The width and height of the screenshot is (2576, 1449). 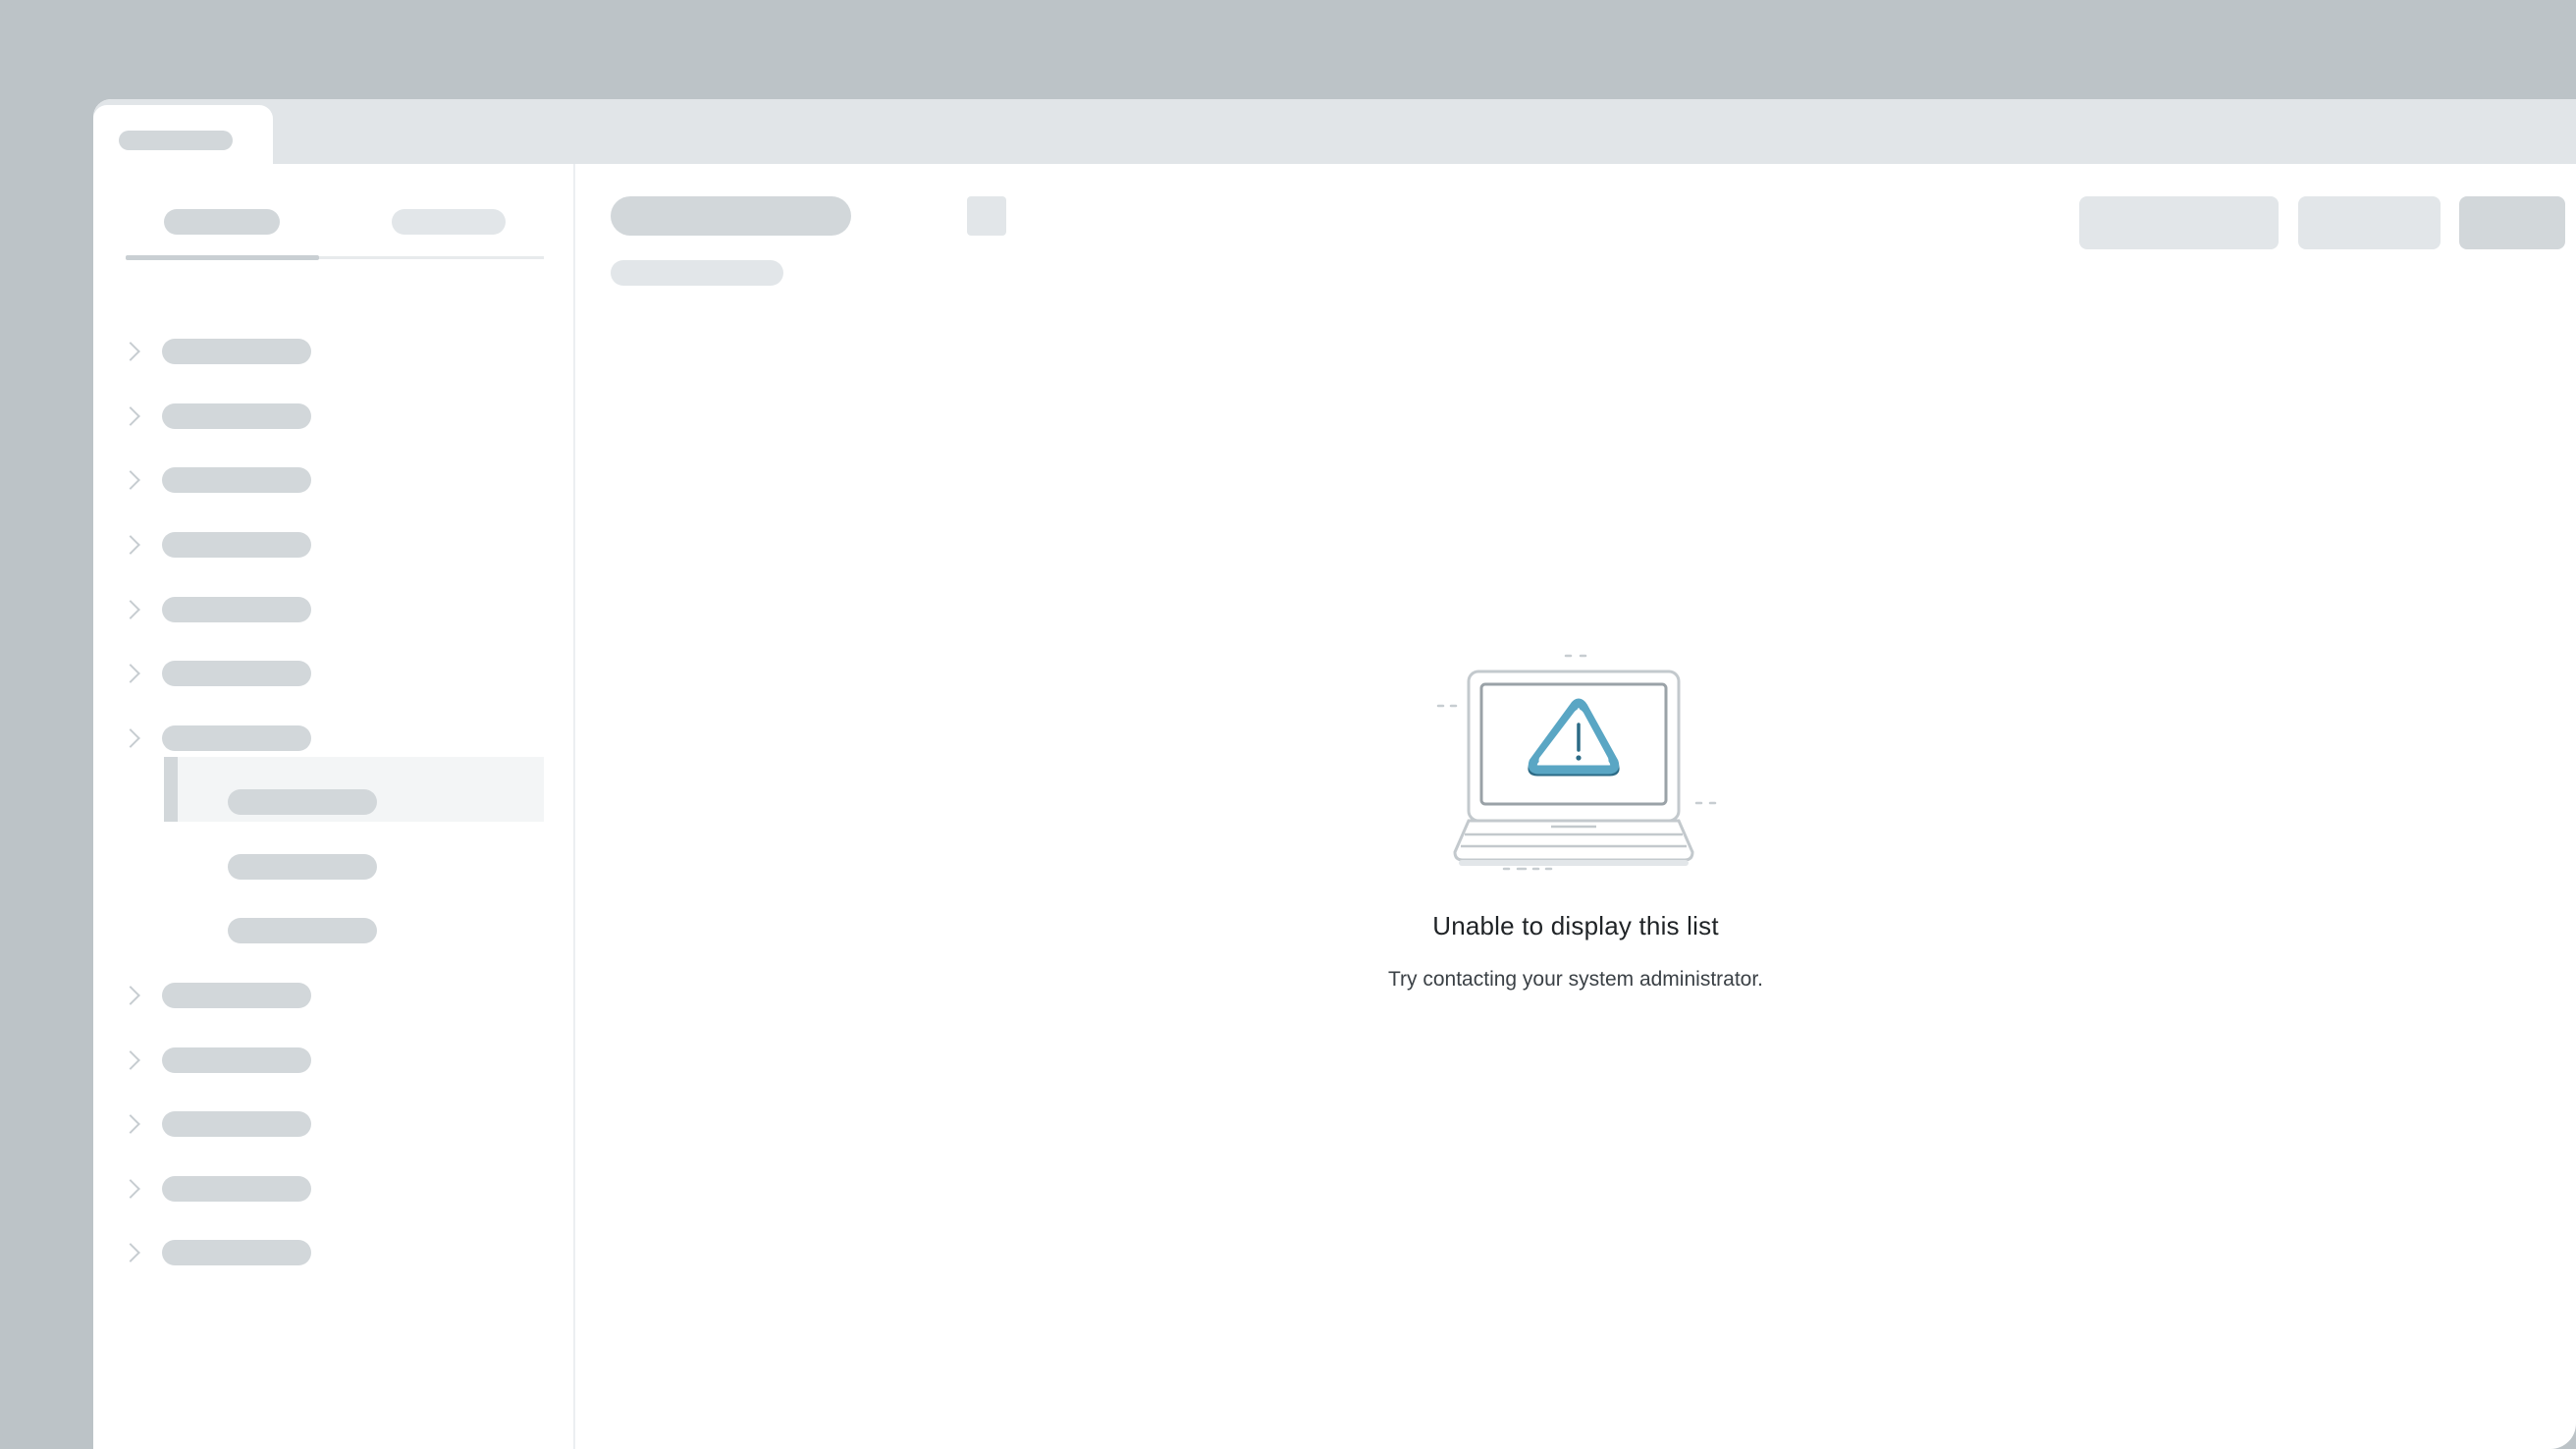 What do you see at coordinates (697, 273) in the screenshot?
I see `page-subtitle-placeholder` at bounding box center [697, 273].